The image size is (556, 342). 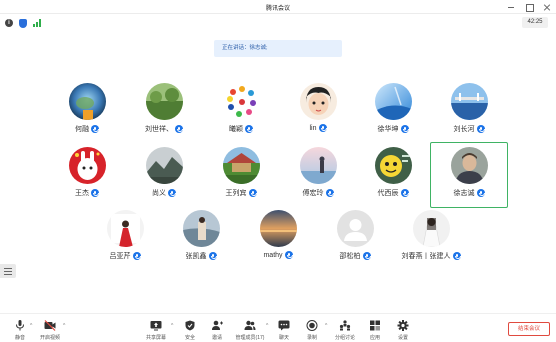 I want to click on participant-nameplate: 张凯鑫, so click(x=201, y=256).